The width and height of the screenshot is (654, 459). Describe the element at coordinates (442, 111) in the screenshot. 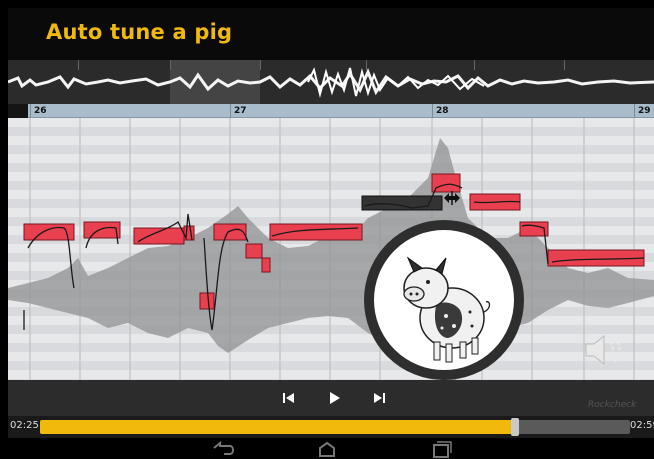

I see `ruler-marker-28: 28` at that location.